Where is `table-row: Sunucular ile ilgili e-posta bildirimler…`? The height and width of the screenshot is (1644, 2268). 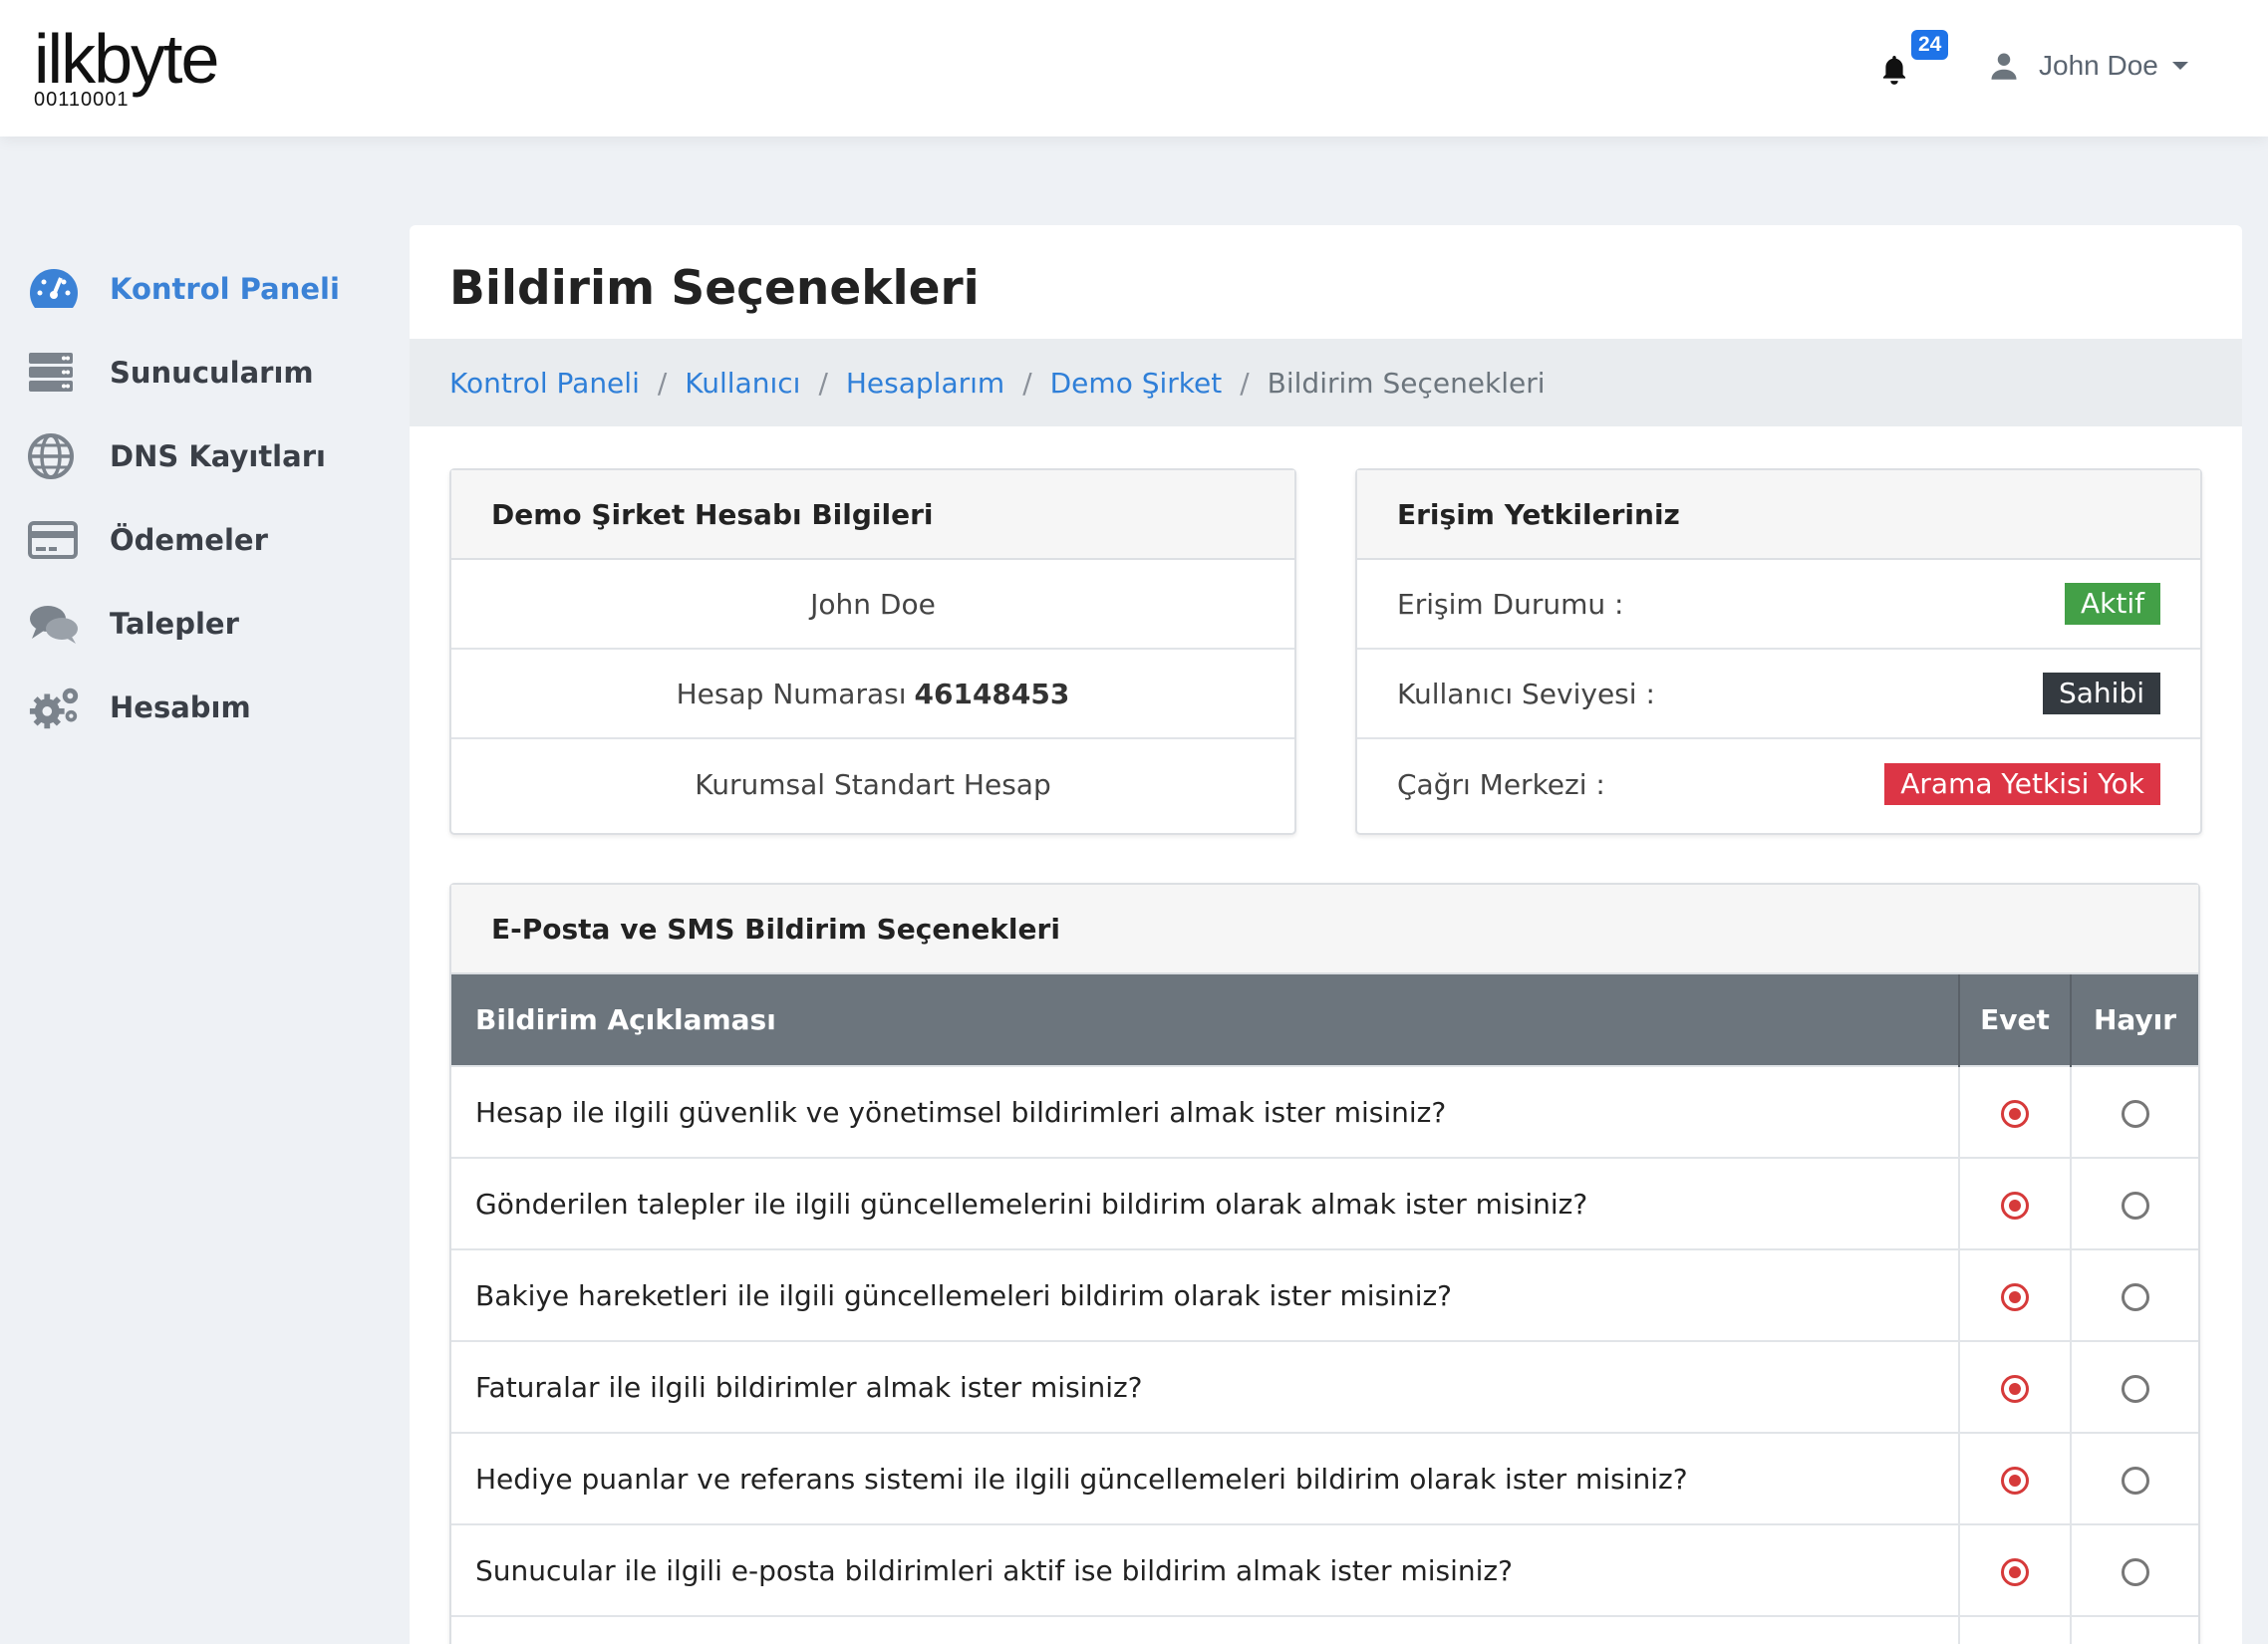
table-row: Sunucular ile ilgili e-posta bildirimler… is located at coordinates (1325, 1569).